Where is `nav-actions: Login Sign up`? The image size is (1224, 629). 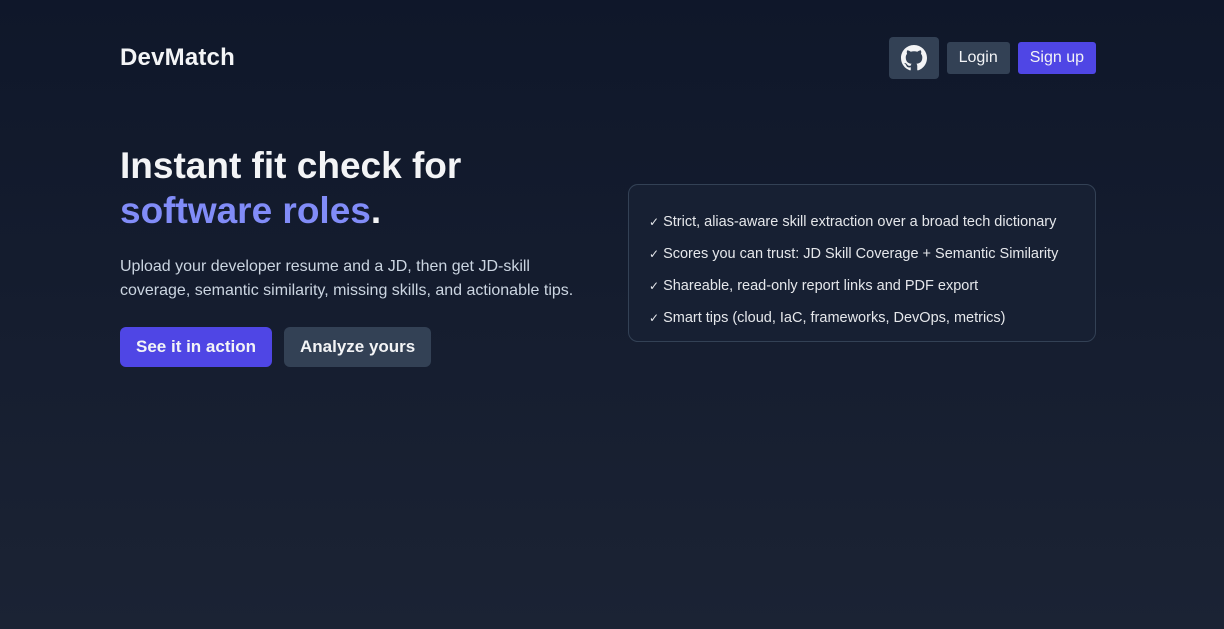 nav-actions: Login Sign up is located at coordinates (992, 58).